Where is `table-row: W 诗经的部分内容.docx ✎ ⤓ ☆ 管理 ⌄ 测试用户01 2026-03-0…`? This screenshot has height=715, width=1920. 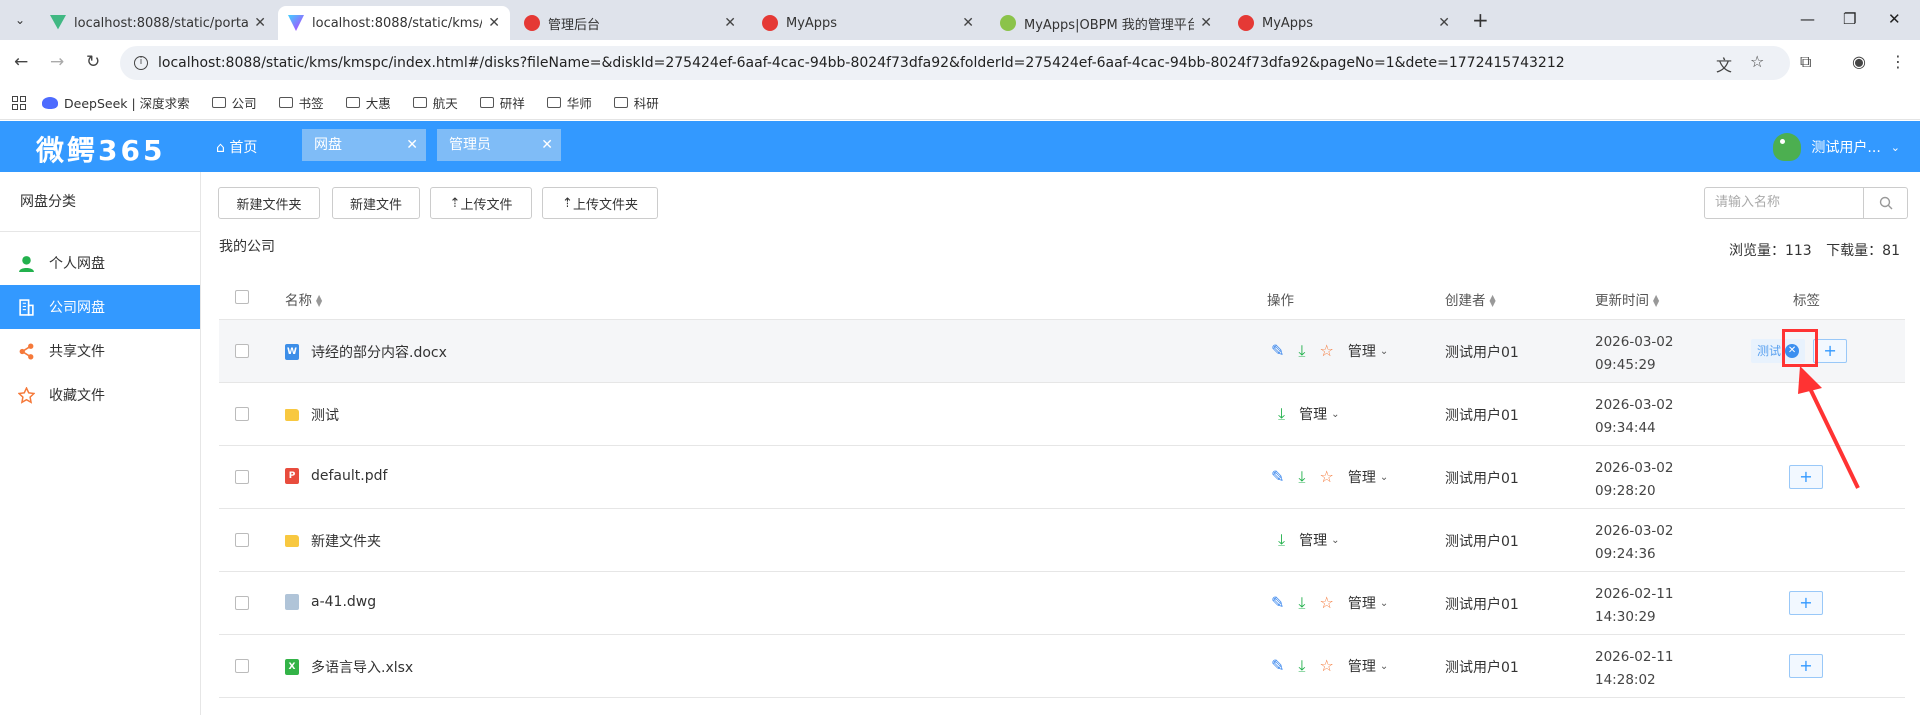
table-row: W 诗经的部分内容.docx ✎ ⤓ ☆ 管理 ⌄ 测试用户01 2026-03-0… is located at coordinates (1062, 351).